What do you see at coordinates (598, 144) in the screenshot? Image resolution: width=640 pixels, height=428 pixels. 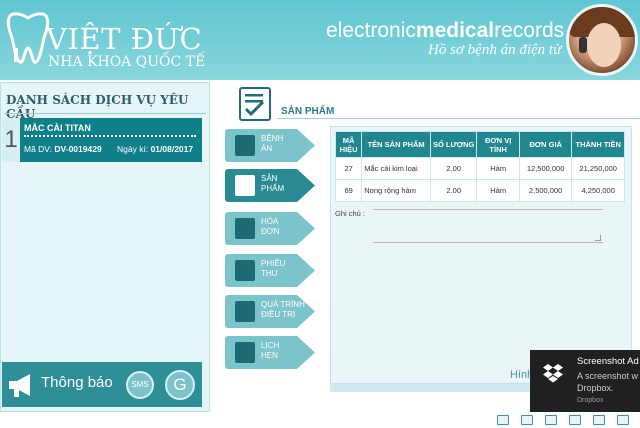 I see `col-total: THÀNH TIỀN` at bounding box center [598, 144].